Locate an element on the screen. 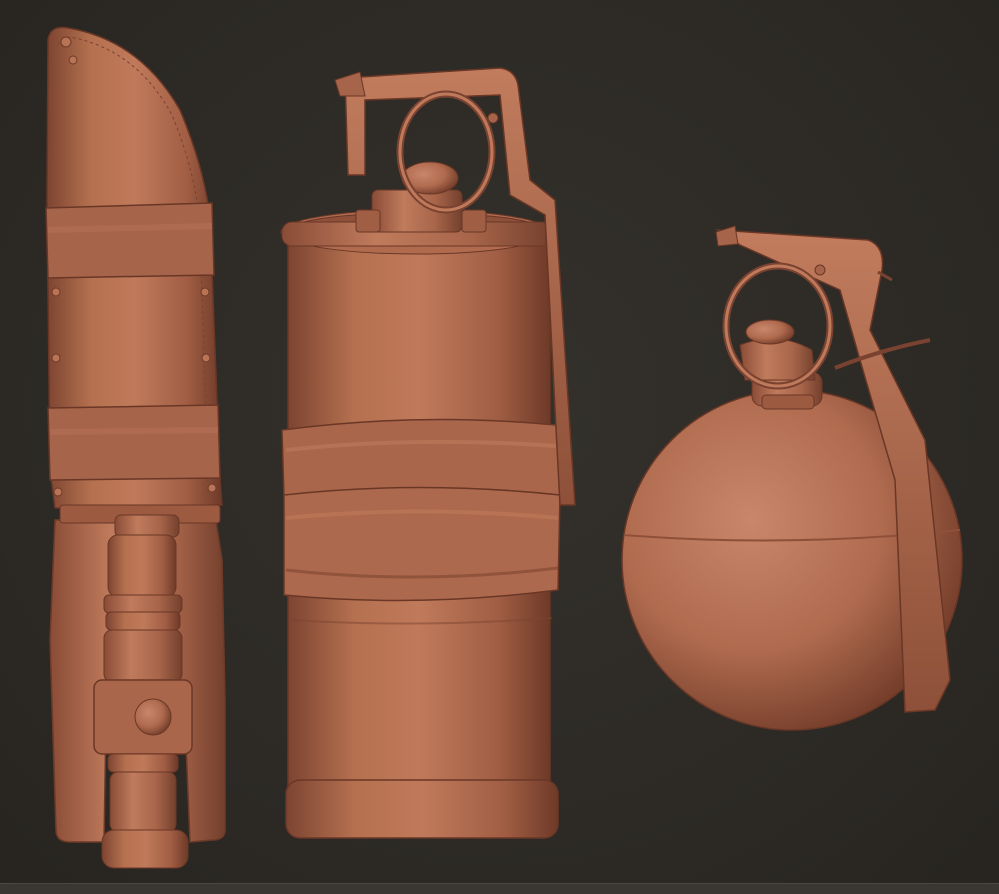  sheath-strap-upper is located at coordinates (130, 240).